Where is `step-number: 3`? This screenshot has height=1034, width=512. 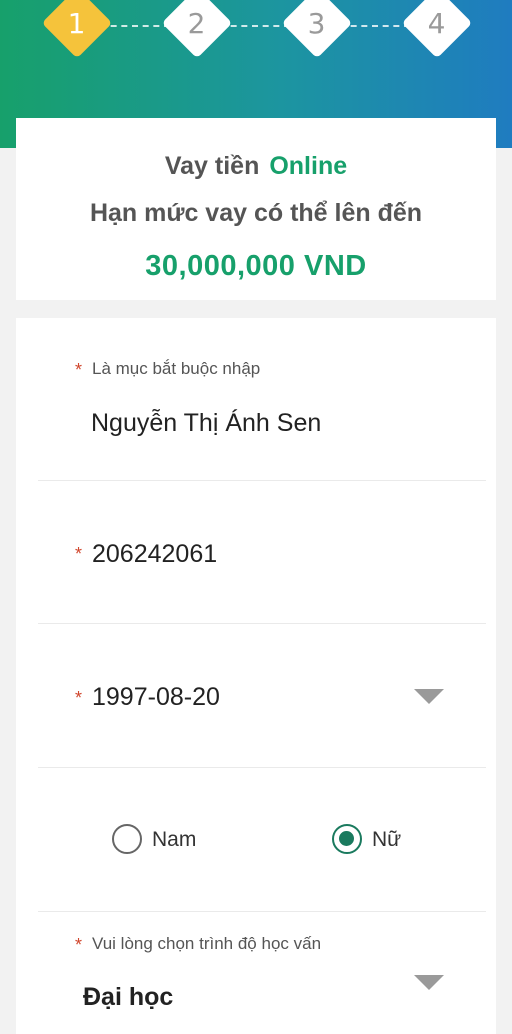
step-number: 3 is located at coordinates (317, 23).